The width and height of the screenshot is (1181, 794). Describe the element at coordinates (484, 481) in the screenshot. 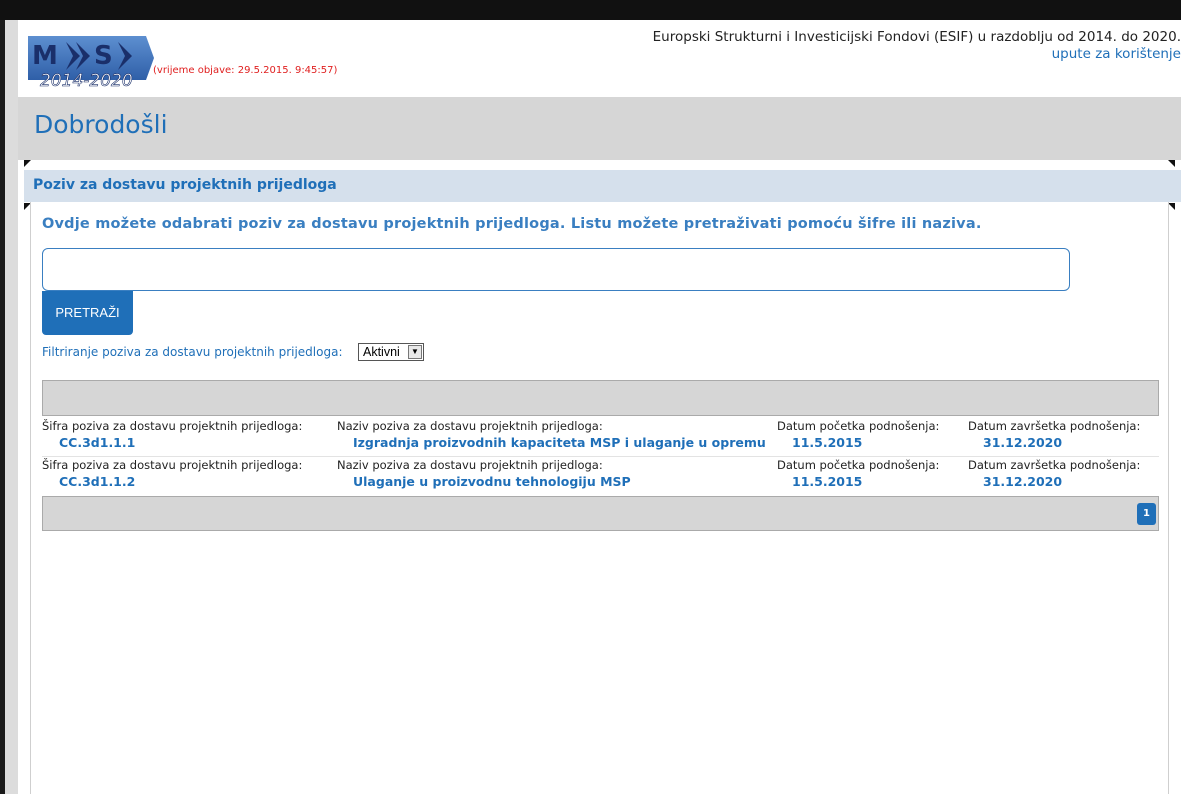

I see `call-name-link: Ulaganje u proizvodnu tehnologiju MSP` at that location.